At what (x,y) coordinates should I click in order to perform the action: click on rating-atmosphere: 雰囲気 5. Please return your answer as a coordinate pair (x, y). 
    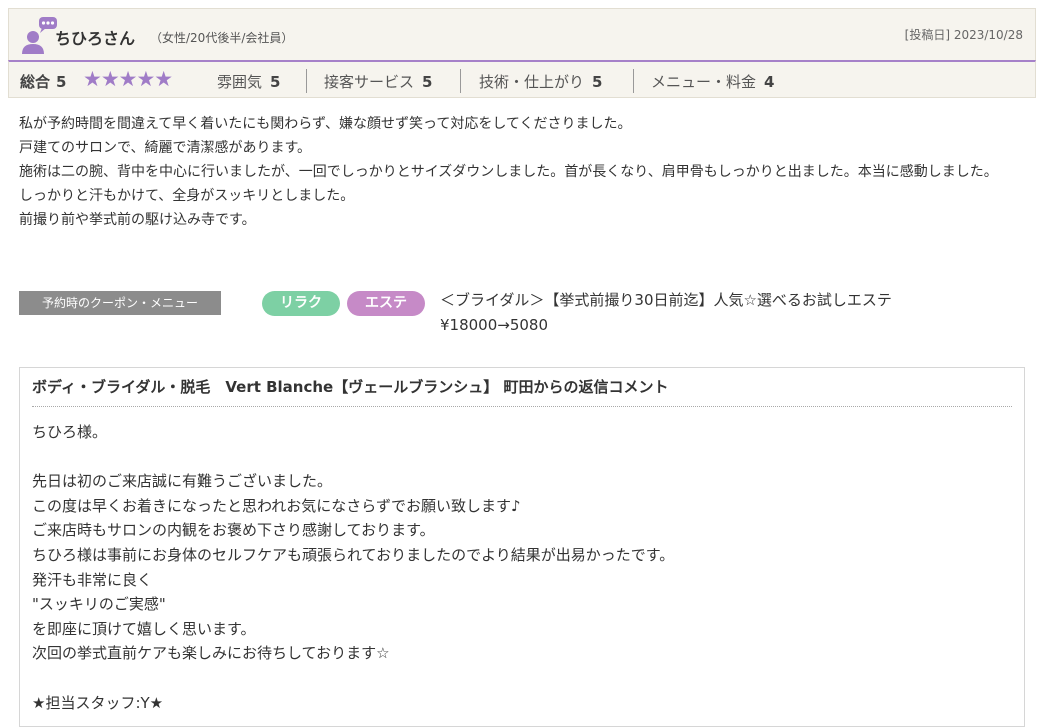
    Looking at the image, I should click on (248, 81).